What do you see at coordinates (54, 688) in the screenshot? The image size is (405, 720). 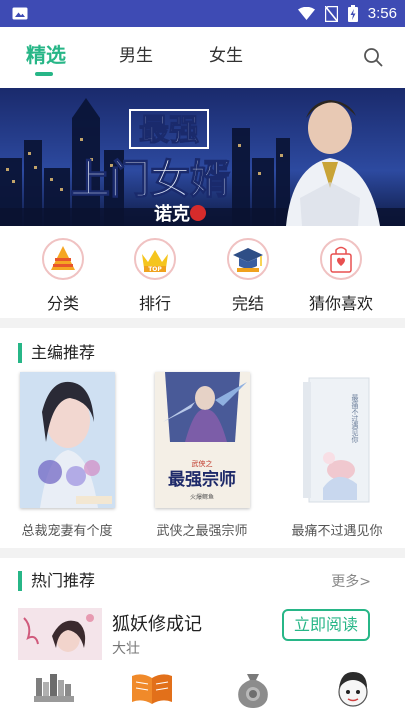 I see `bookshelf-icon` at bounding box center [54, 688].